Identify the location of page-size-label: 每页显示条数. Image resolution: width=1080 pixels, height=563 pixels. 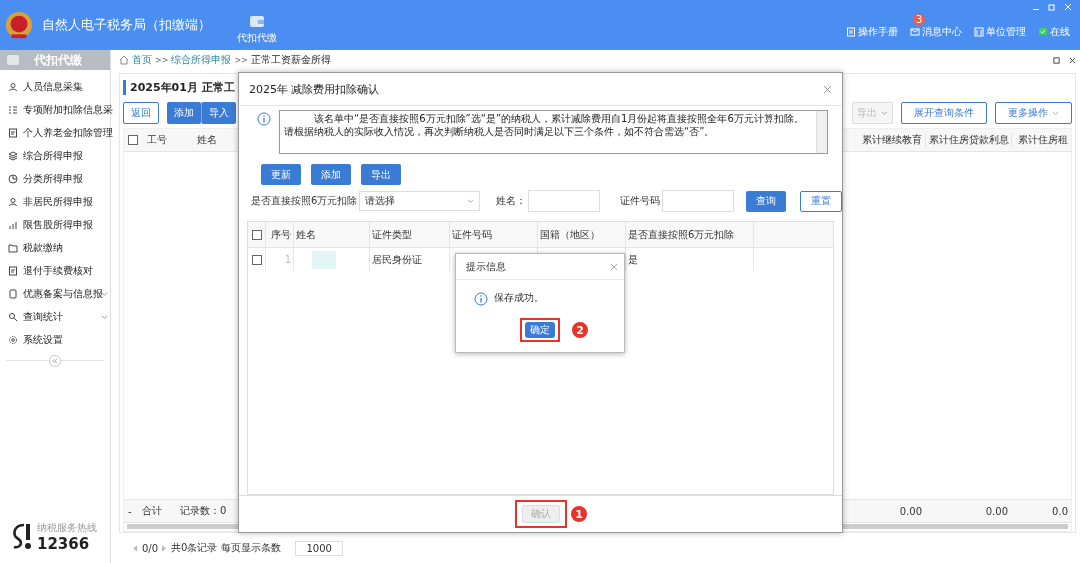
(251, 548).